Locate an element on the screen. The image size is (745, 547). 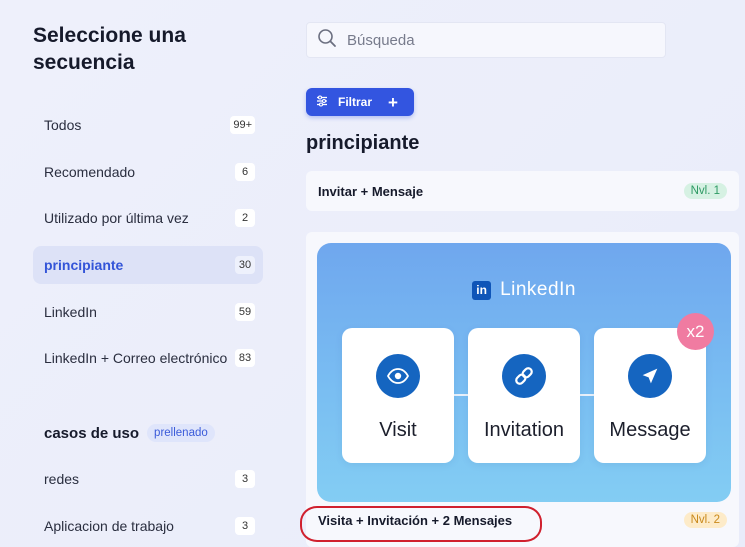
linkedin-brand: in LinkedIn is located at coordinates (524, 290).